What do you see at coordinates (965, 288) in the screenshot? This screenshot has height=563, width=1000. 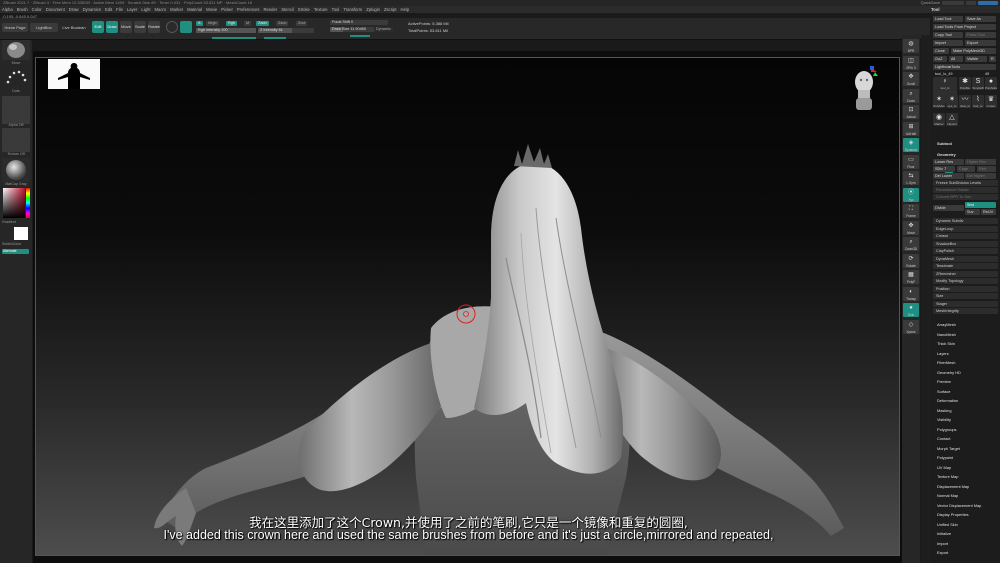 I see `geometry-position-subpalette: Position` at bounding box center [965, 288].